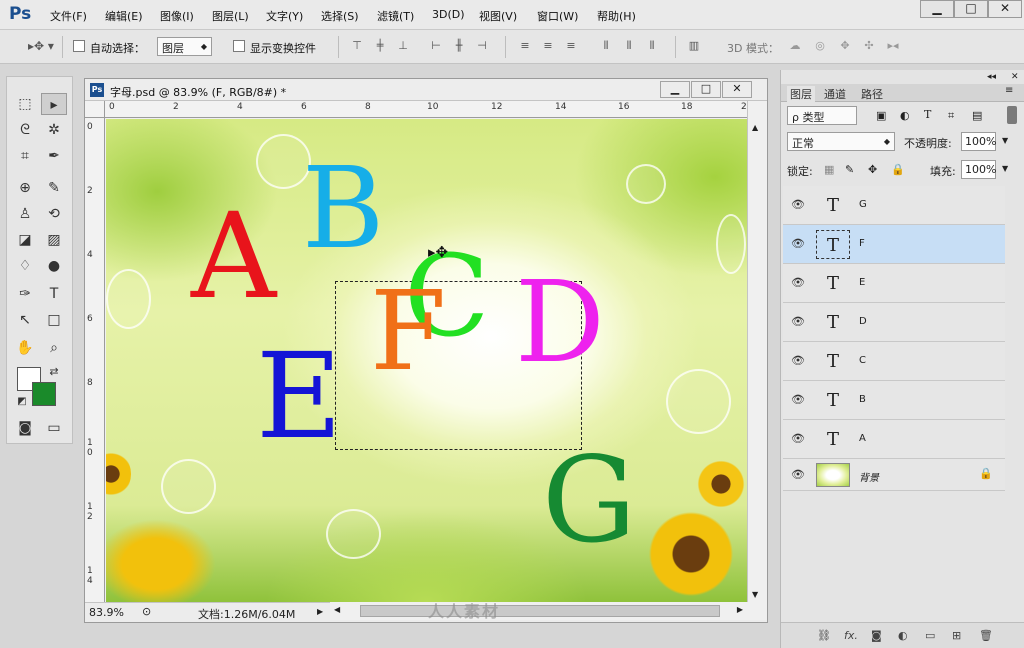 The width and height of the screenshot is (1024, 648). What do you see at coordinates (54, 428) in the screenshot?
I see `screen-mode-icon: ▭` at bounding box center [54, 428].